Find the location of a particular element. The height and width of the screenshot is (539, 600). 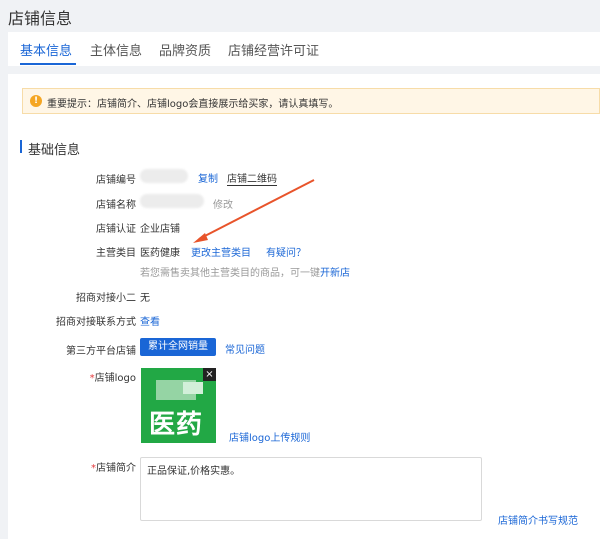

page-title: 店铺信息 is located at coordinates (40, 18).